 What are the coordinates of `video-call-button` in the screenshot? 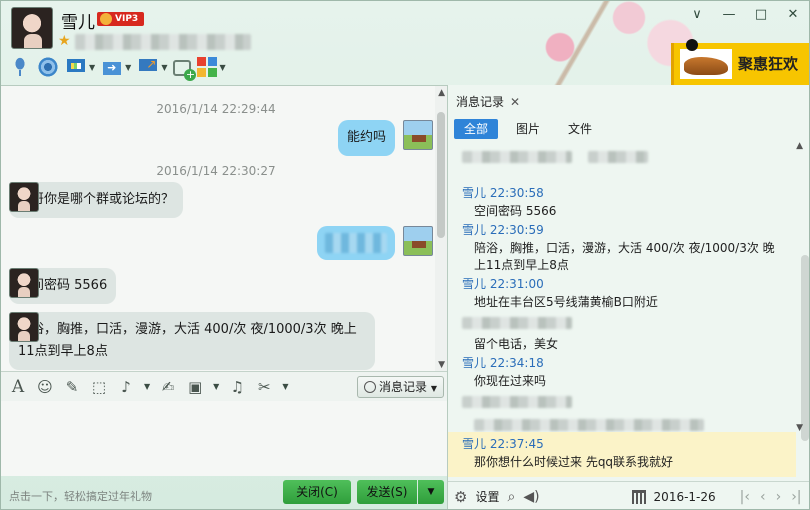 It's located at (48, 67).